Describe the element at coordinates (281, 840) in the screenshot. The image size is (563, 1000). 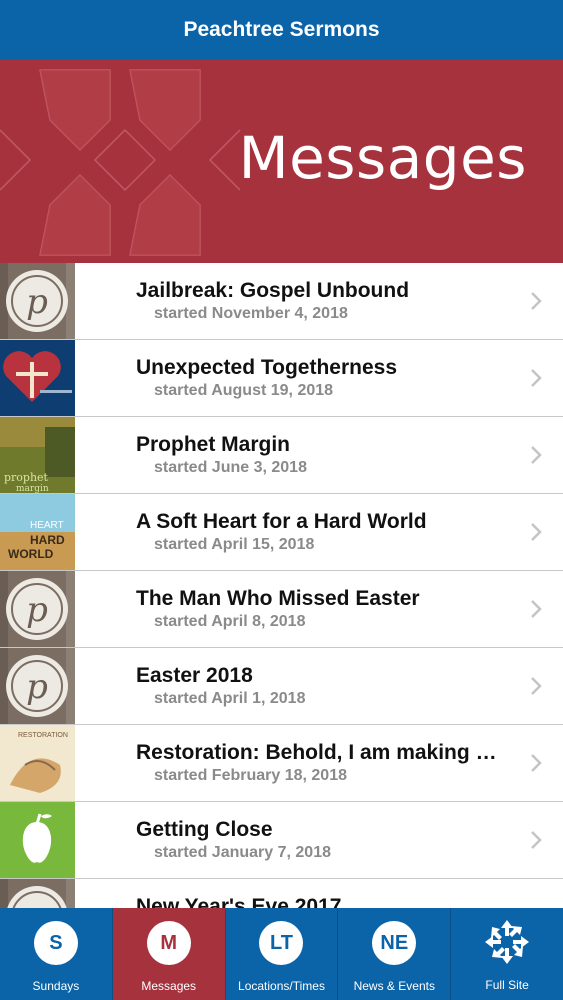
I see `message-row: Getting Close started January 7, 2018` at that location.